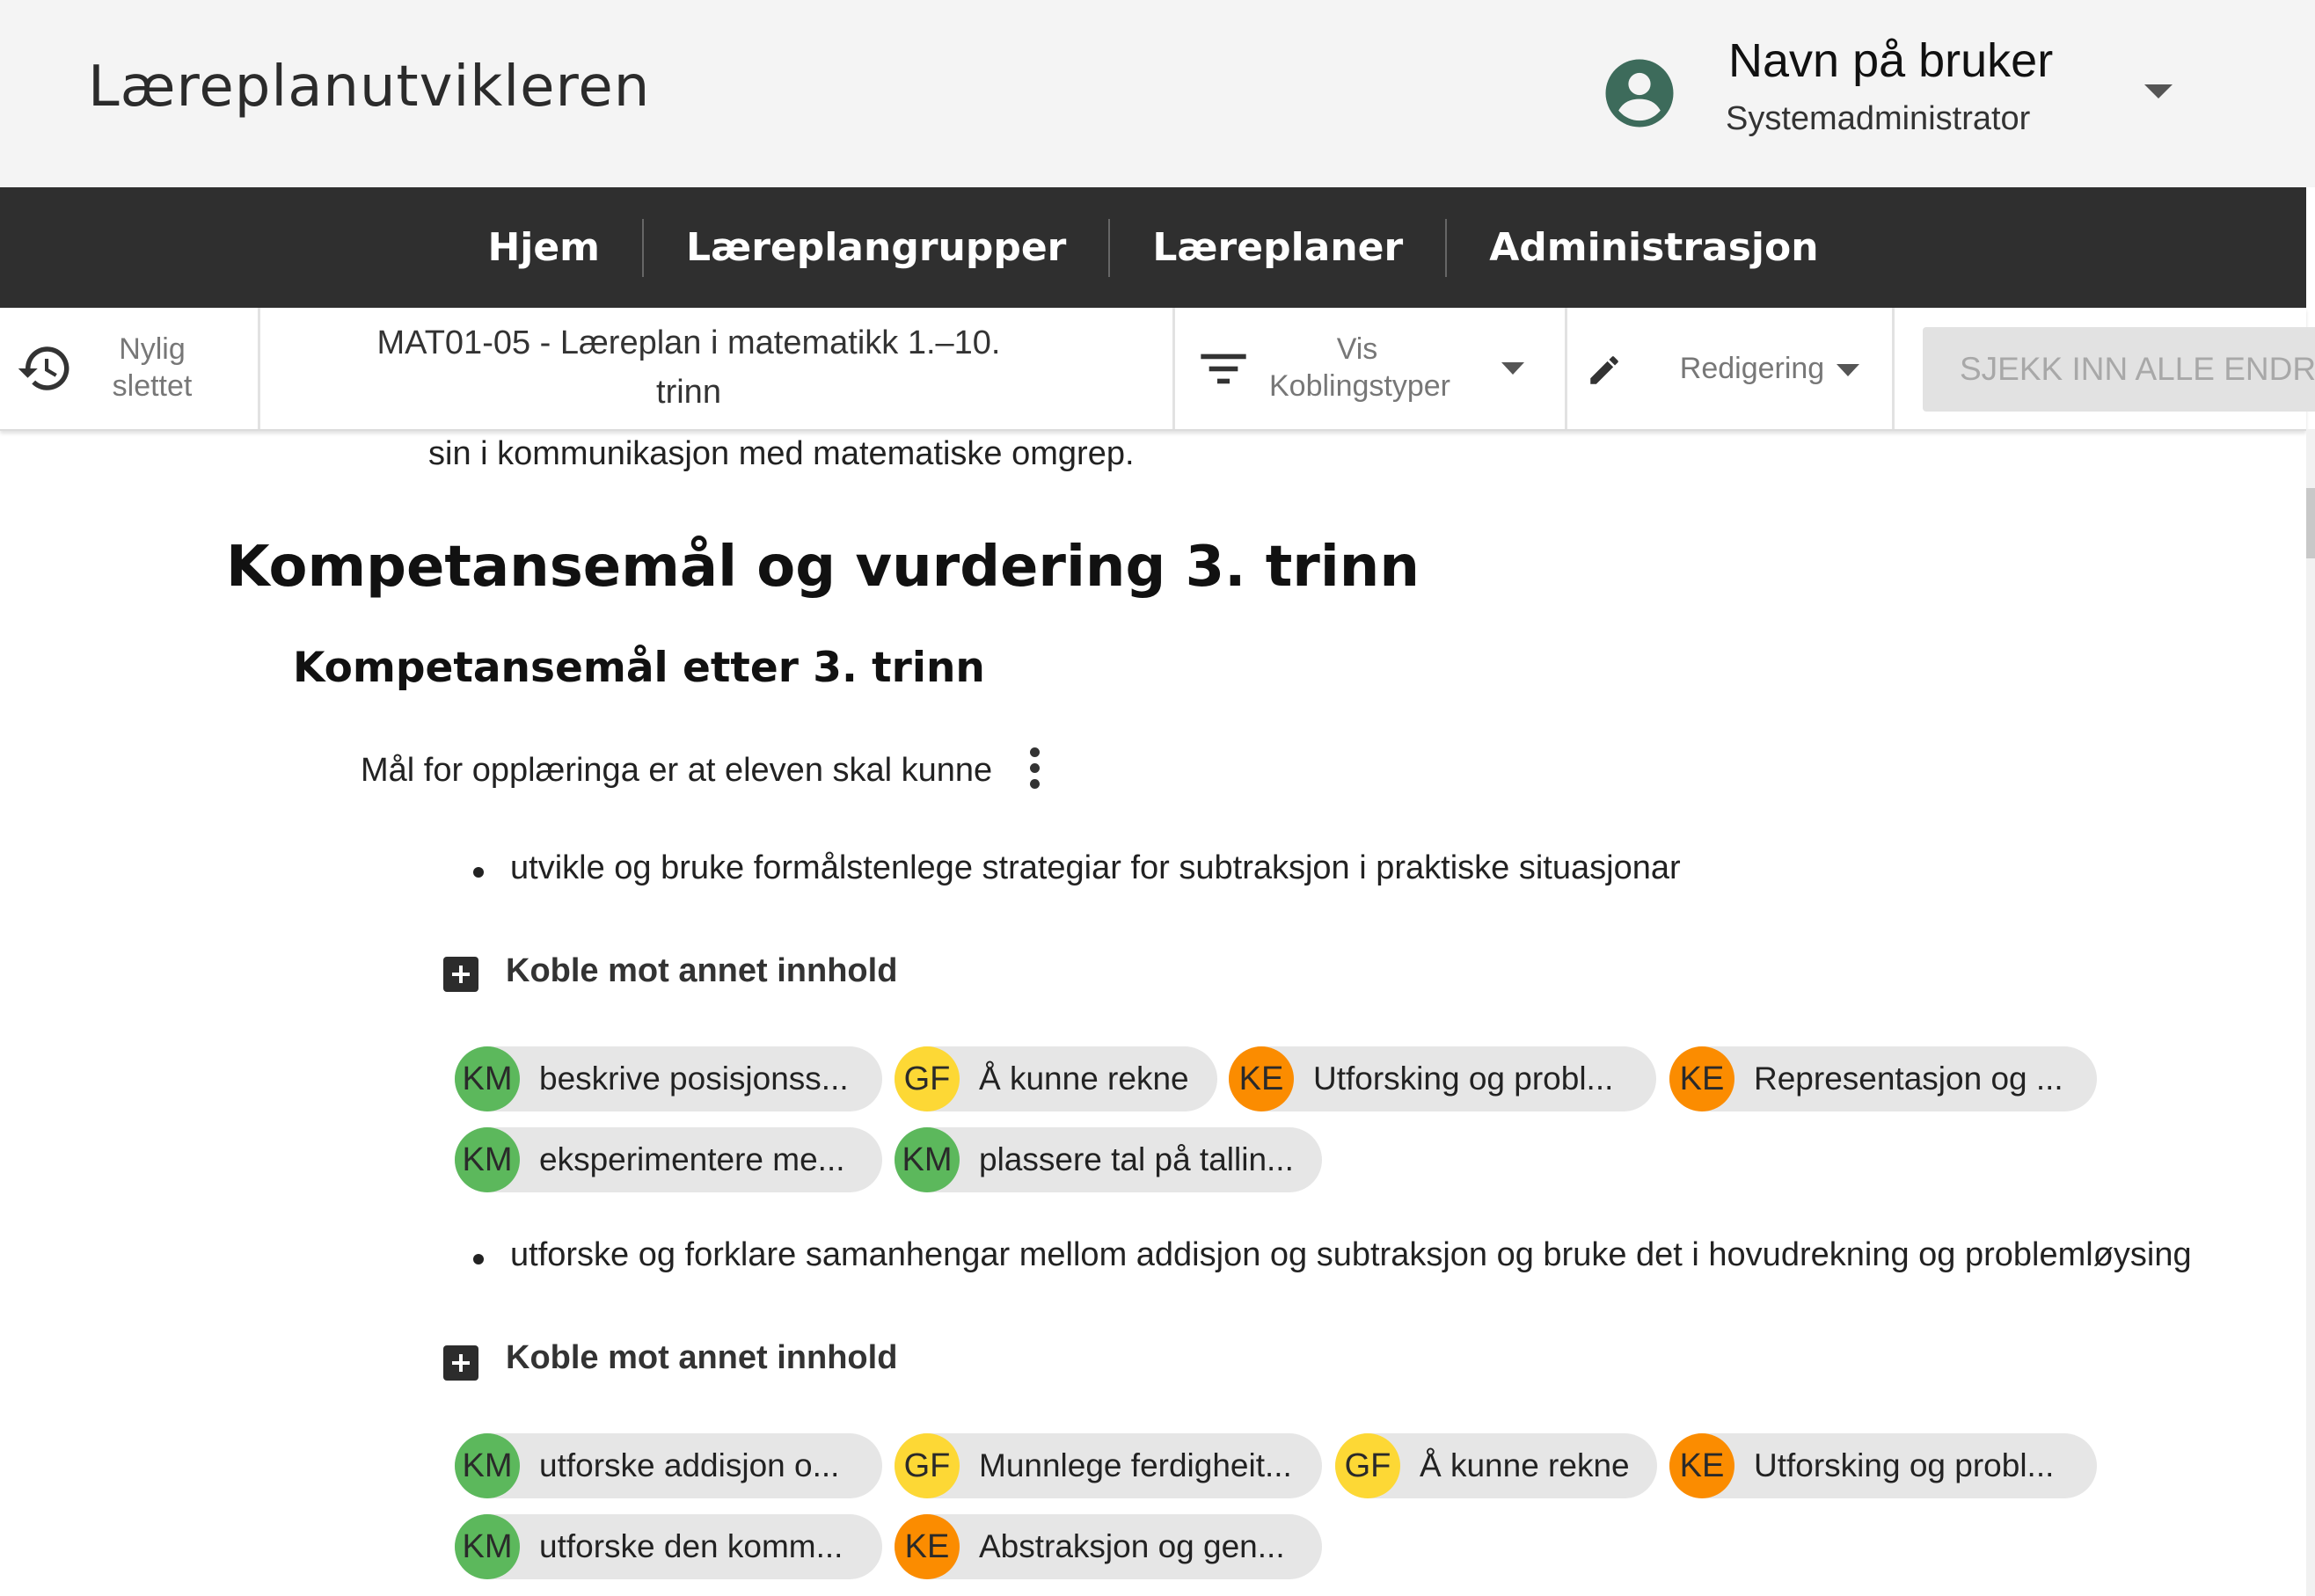 The width and height of the screenshot is (2315, 1596). Describe the element at coordinates (1891, 60) in the screenshot. I see `user-name: Navn på bruker` at that location.